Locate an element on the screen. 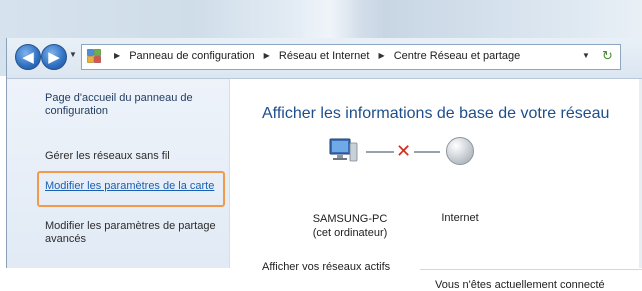 Image resolution: width=642 pixels, height=291 pixels. highlight-annotation is located at coordinates (131, 189).